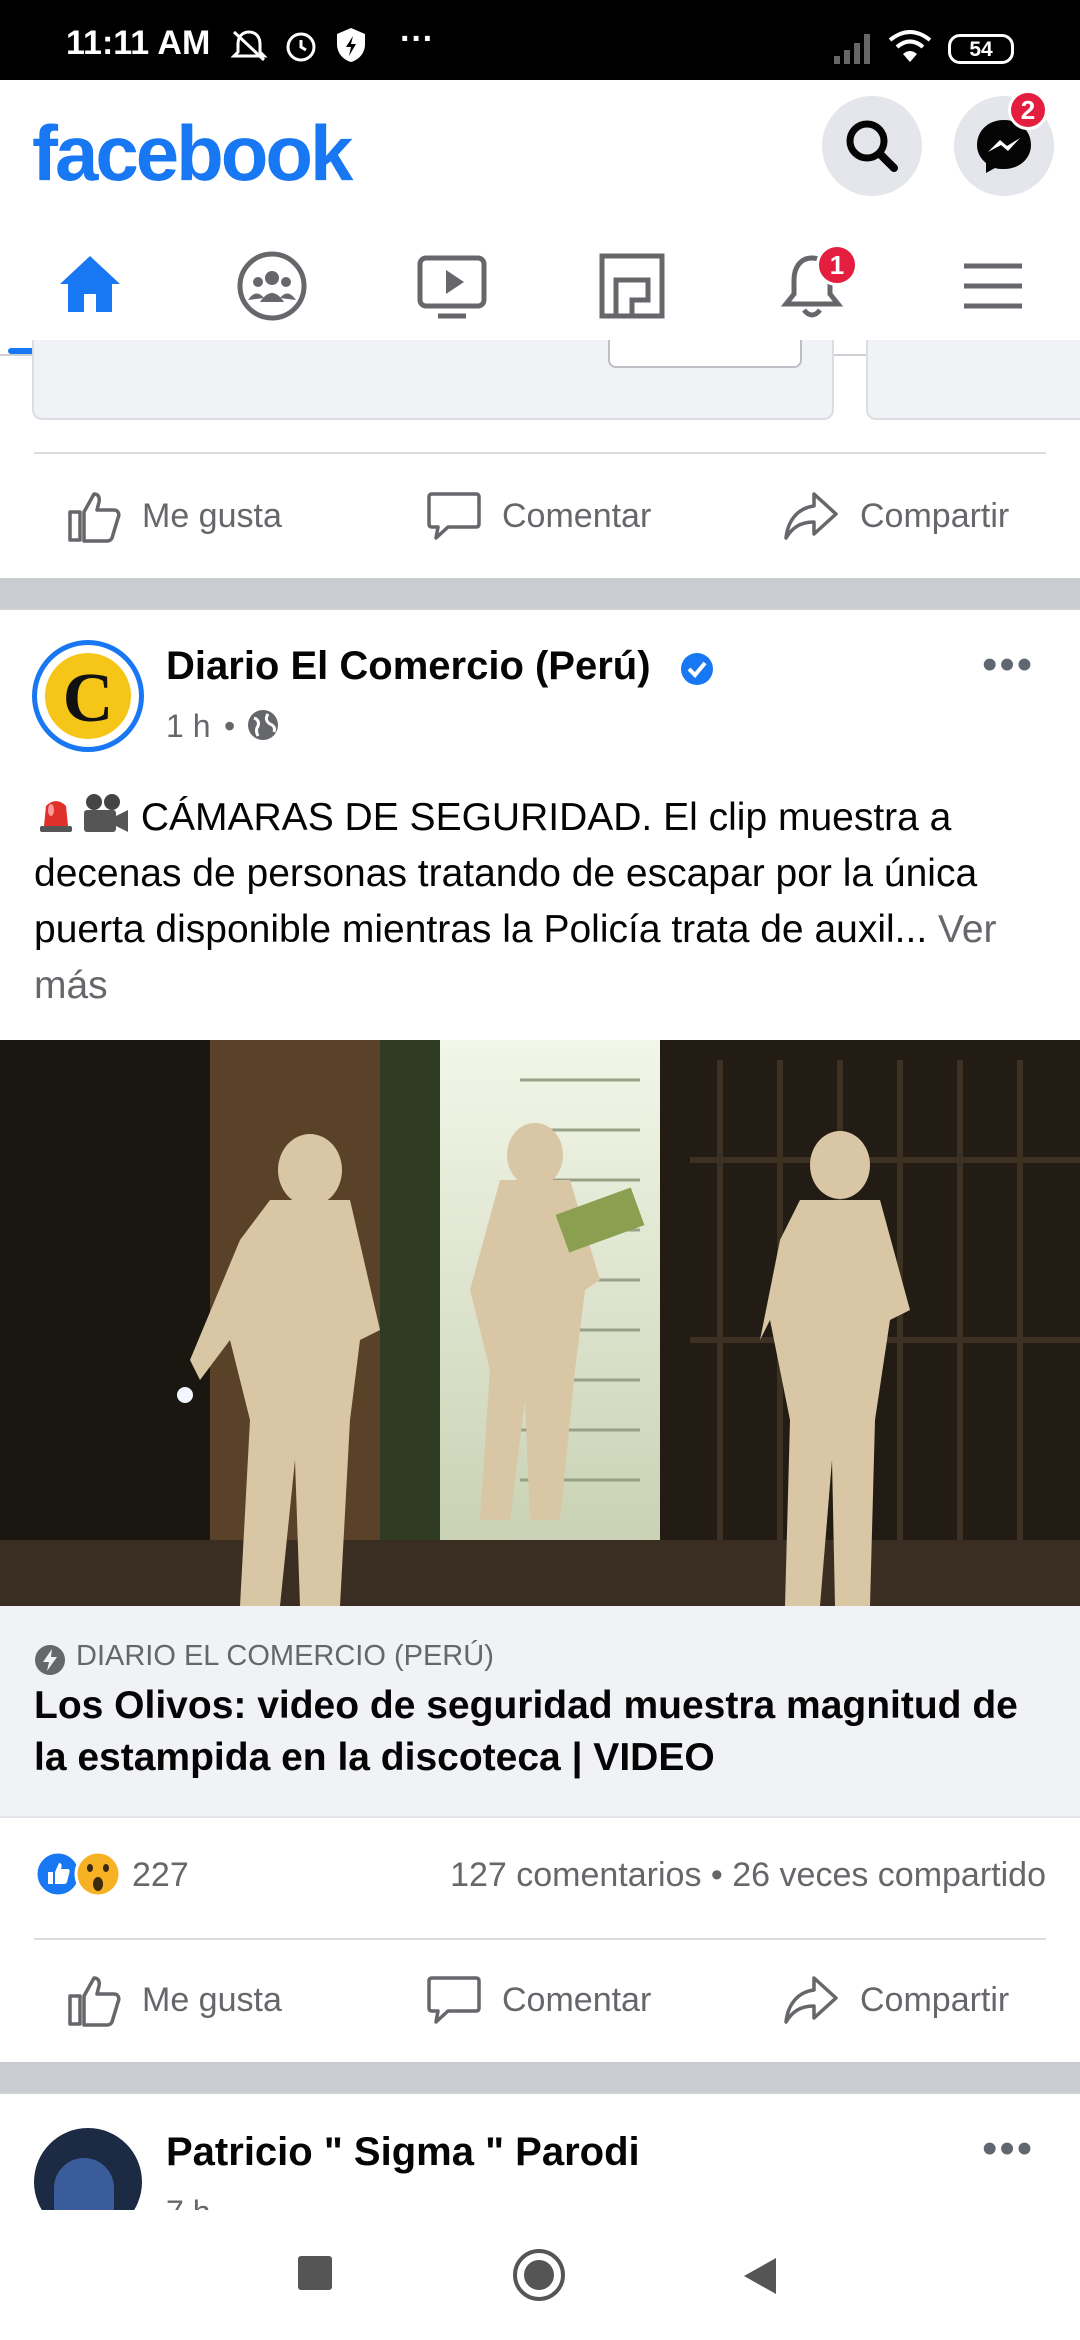 The image size is (1080, 2340). What do you see at coordinates (188, 2202) in the screenshot?
I see `next-post-time: 7 h` at bounding box center [188, 2202].